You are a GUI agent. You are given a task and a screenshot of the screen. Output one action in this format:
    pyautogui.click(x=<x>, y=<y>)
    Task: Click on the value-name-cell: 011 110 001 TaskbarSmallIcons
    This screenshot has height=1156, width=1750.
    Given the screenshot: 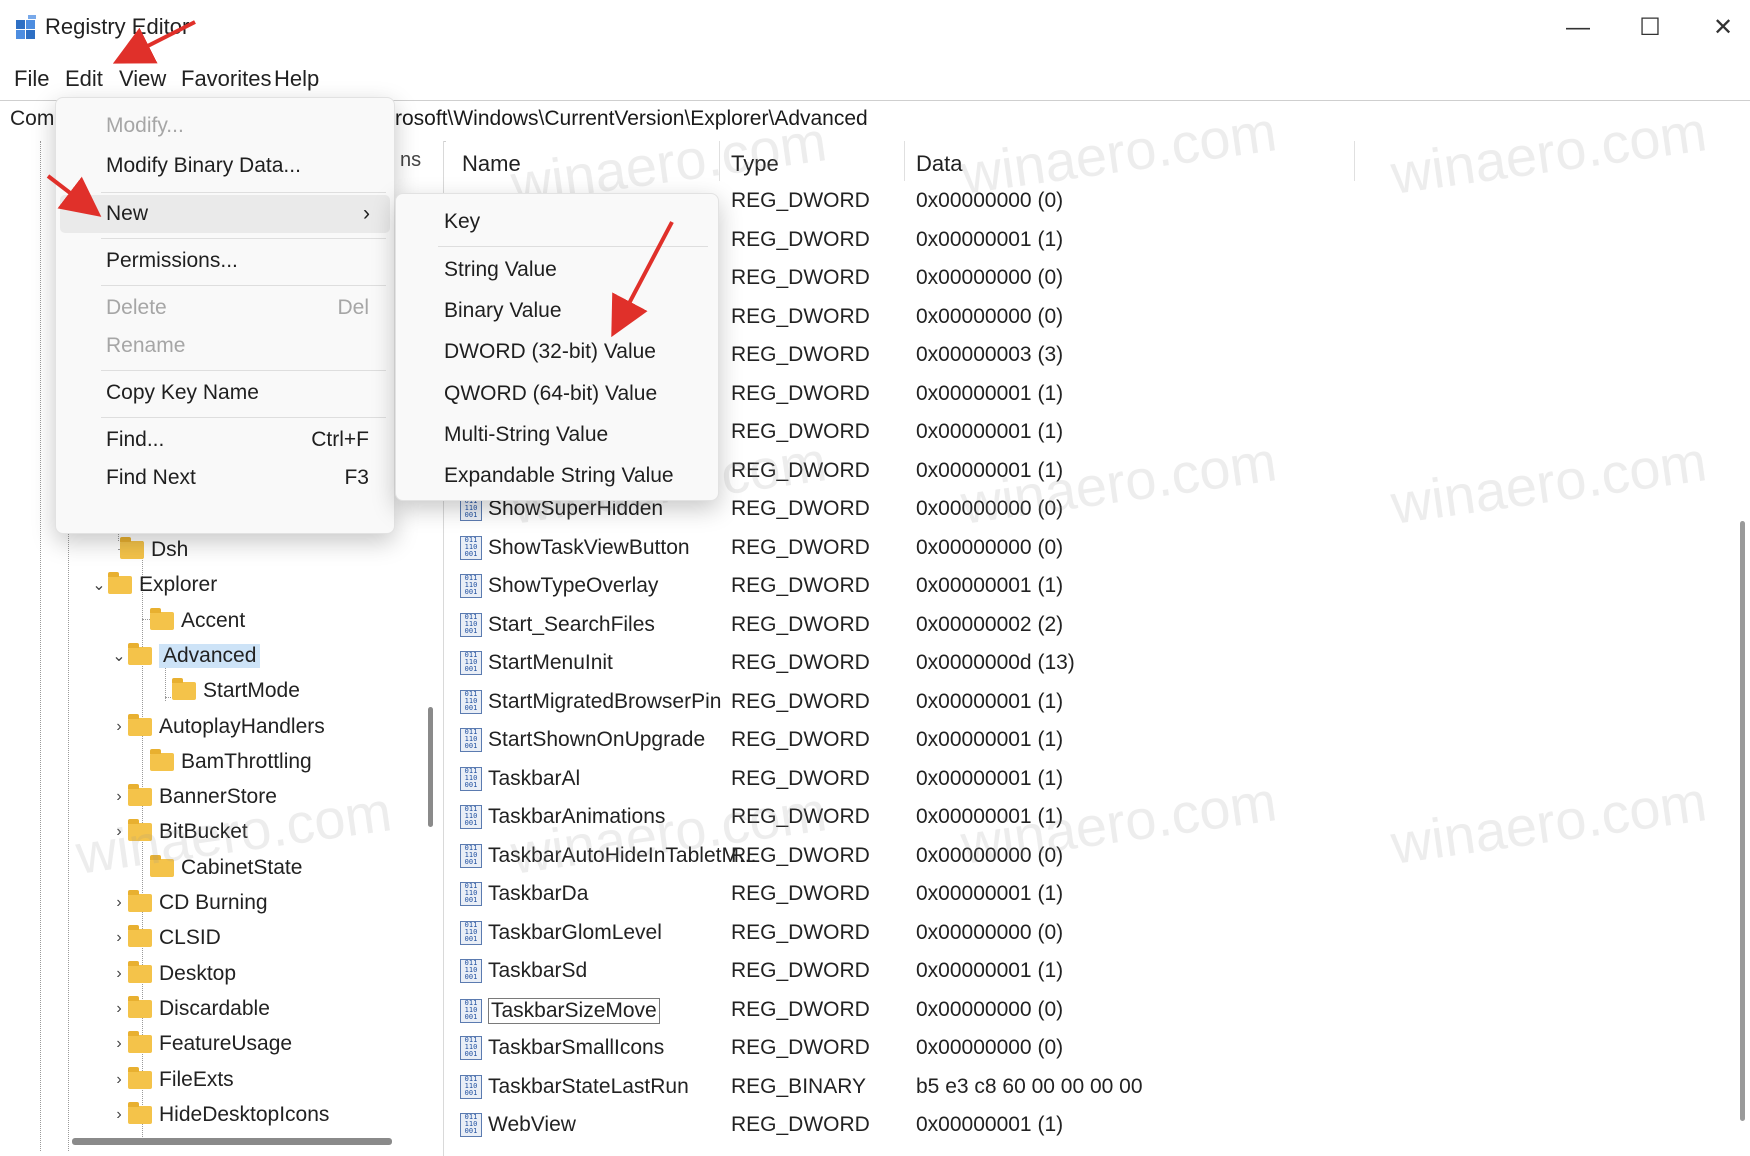 What is the action you would take?
    pyautogui.click(x=562, y=1048)
    